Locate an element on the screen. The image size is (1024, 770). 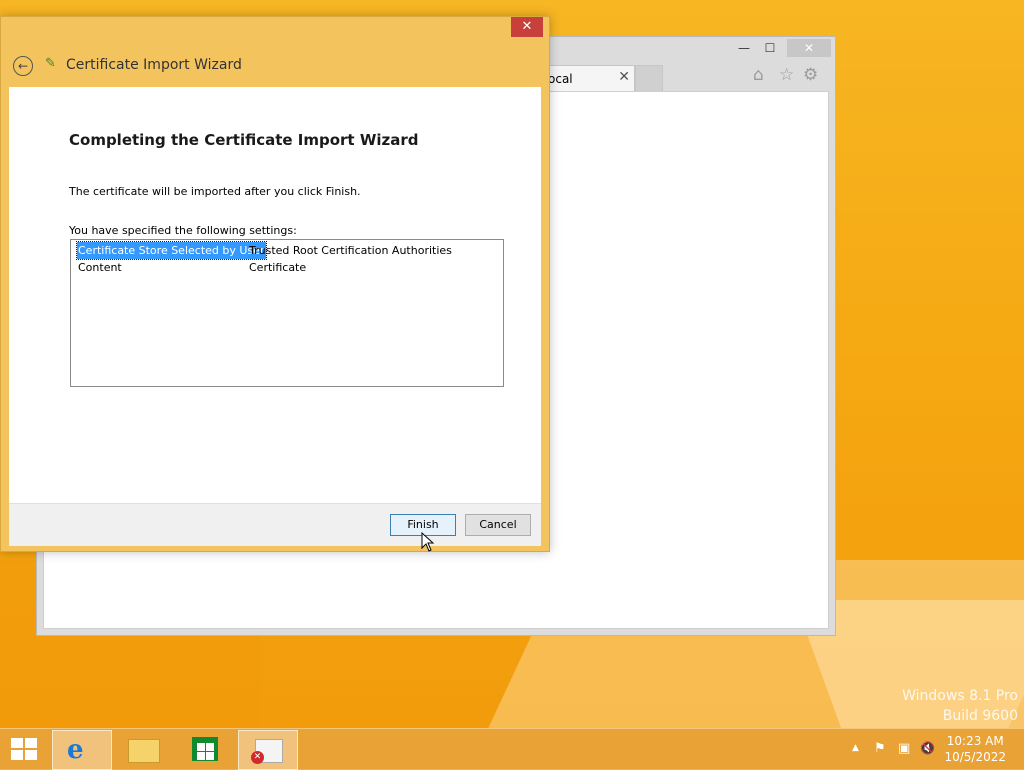
back-arrow-icon: ← is located at coordinates (23, 66).